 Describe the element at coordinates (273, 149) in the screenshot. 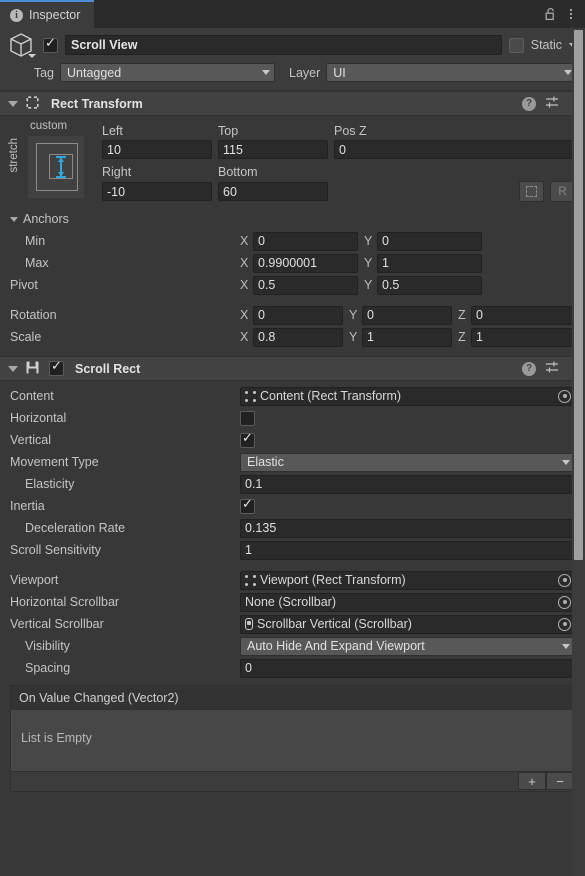

I see `top-input: 115` at that location.